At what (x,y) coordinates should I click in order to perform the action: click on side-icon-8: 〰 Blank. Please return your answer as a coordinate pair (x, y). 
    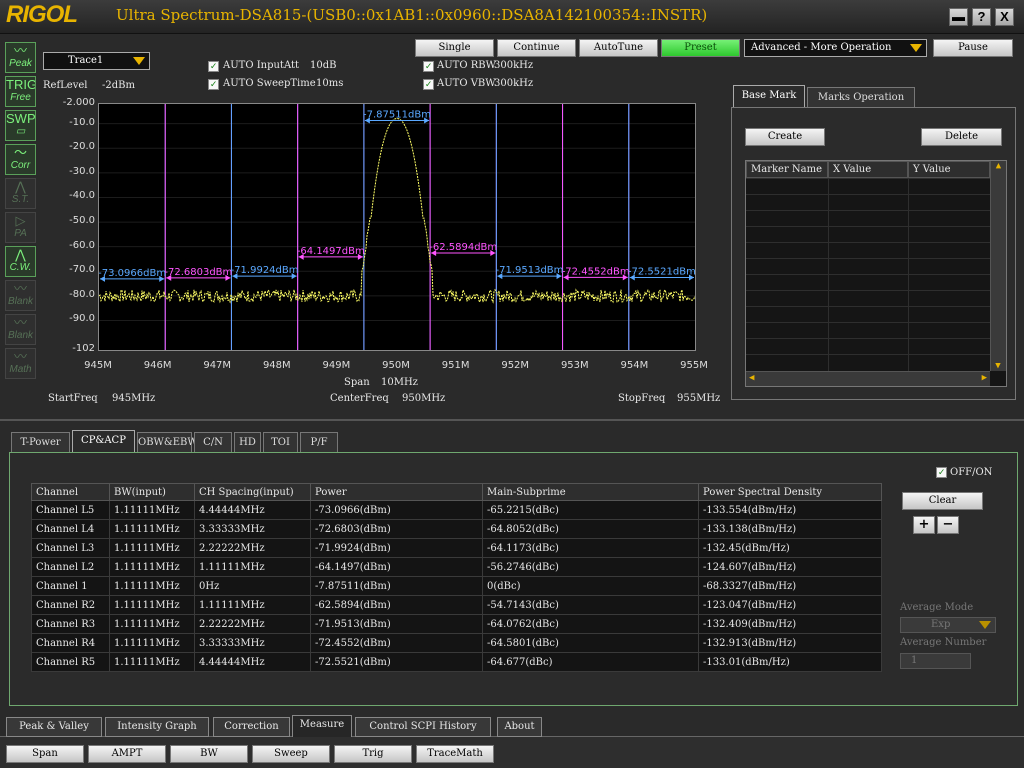
    Looking at the image, I should click on (20, 329).